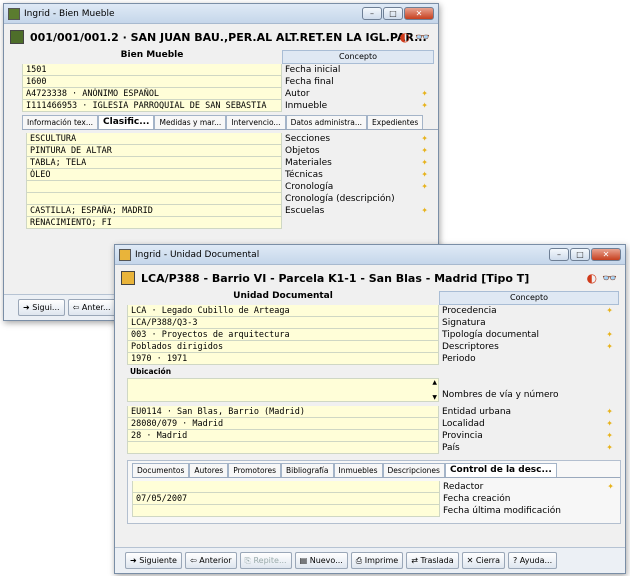 The image size is (630, 576). What do you see at coordinates (154, 163) in the screenshot?
I see `field-value: TABLA; TELA` at bounding box center [154, 163].